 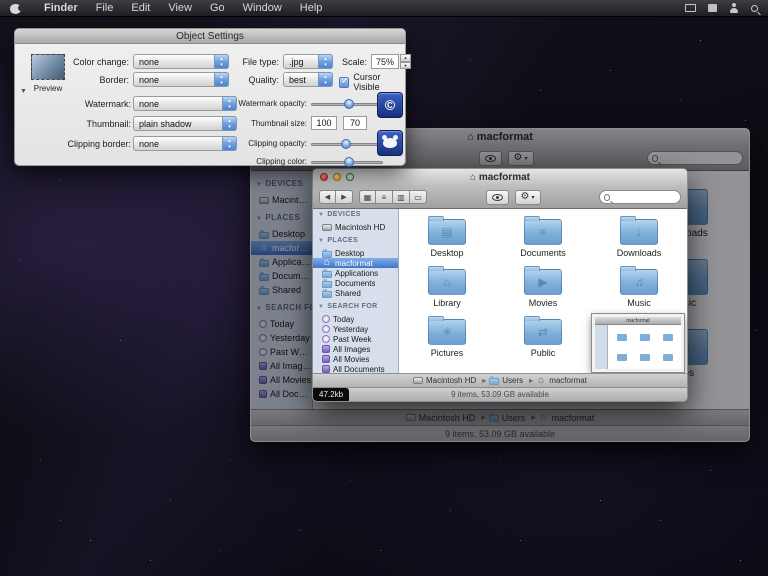 What do you see at coordinates (48, 67) in the screenshot?
I see `preview-thumbnail` at bounding box center [48, 67].